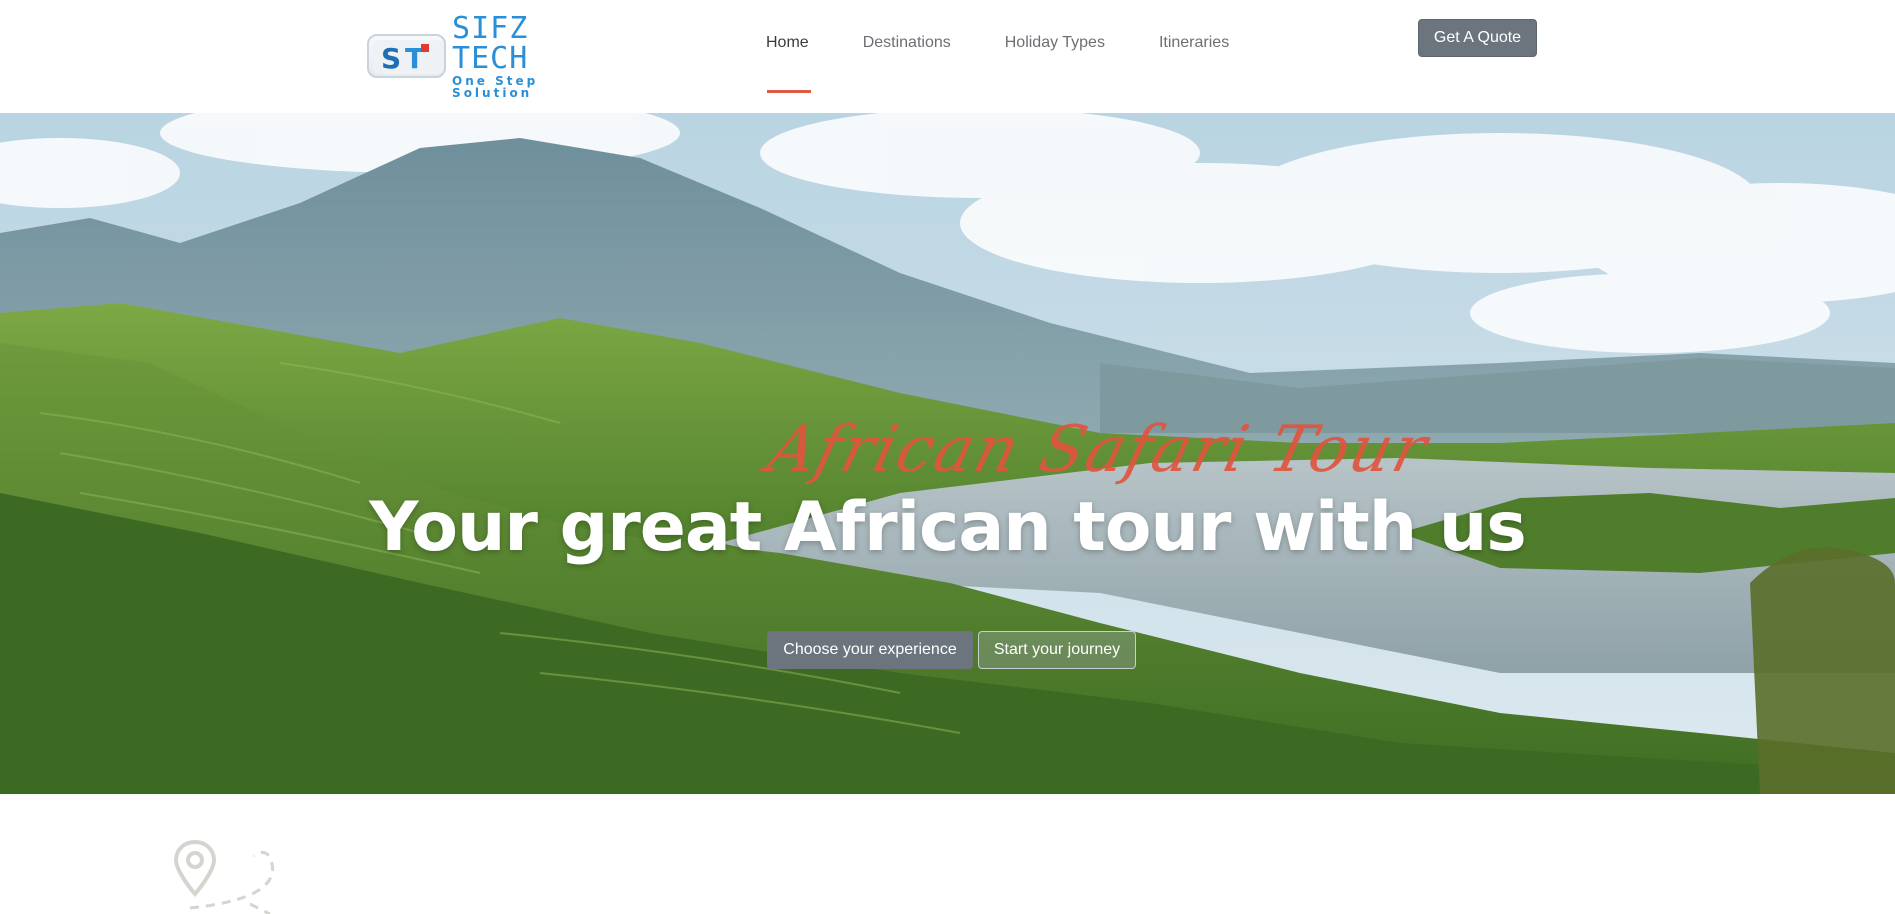 The image size is (1895, 914). Describe the element at coordinates (407, 56) in the screenshot. I see `logo-badge-icon: S T` at that location.